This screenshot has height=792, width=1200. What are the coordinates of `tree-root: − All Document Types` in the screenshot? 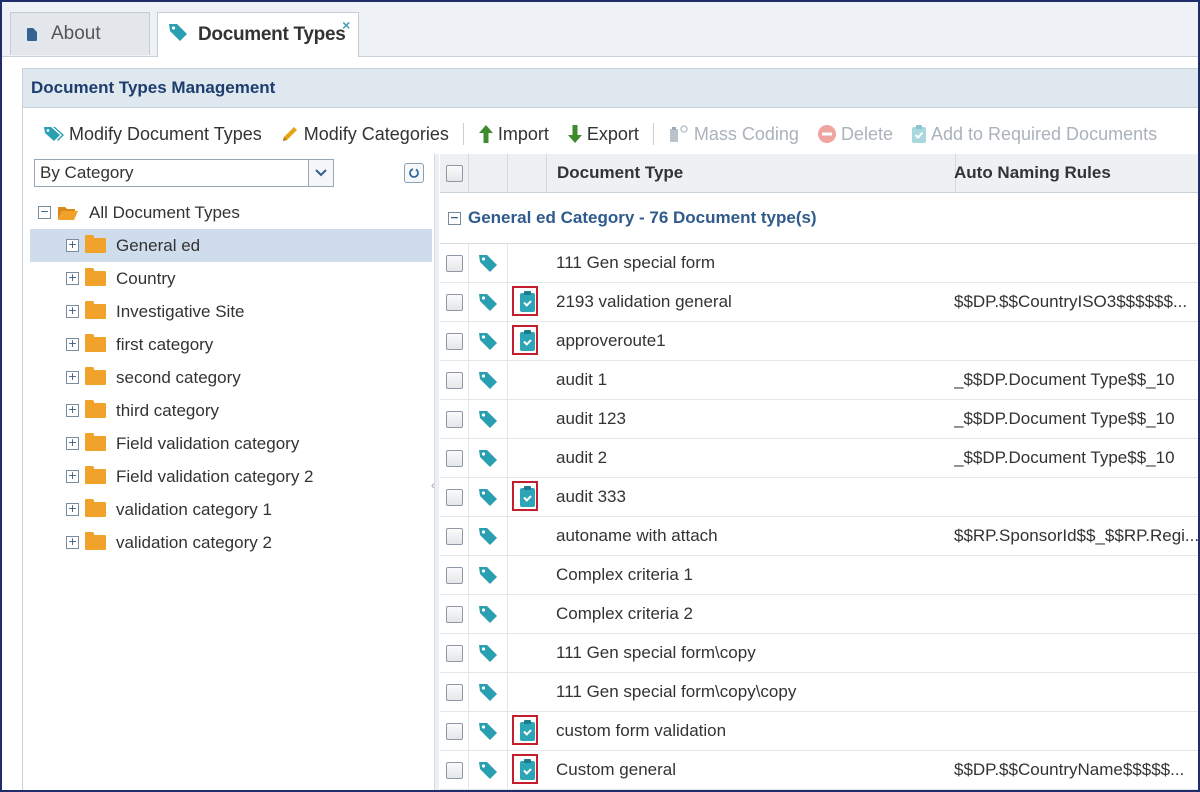 It's located at (231, 212).